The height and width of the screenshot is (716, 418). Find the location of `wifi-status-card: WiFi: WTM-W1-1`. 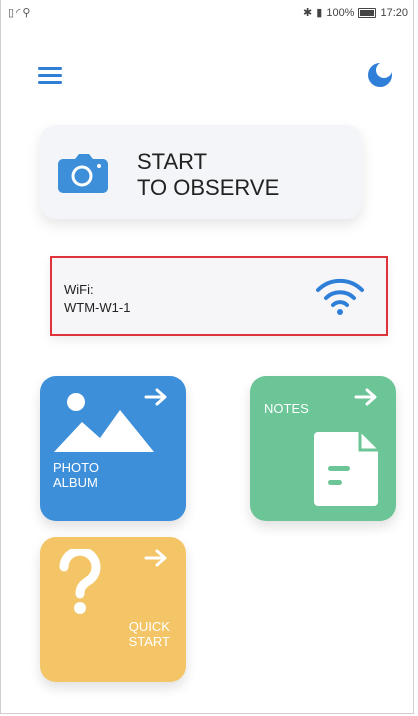

wifi-status-card: WiFi: WTM-W1-1 is located at coordinates (219, 296).